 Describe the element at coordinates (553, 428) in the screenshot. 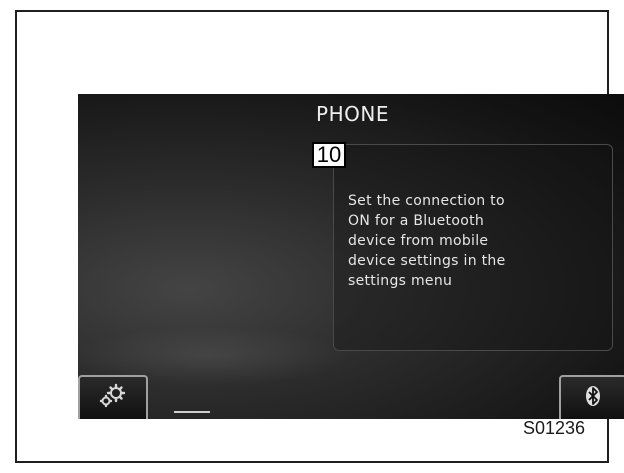

I see `figure-code: S01236` at that location.